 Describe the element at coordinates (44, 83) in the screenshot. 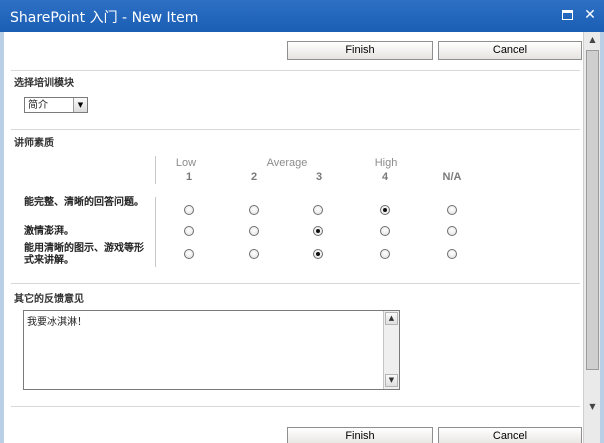

I see `module-label: 选择培训模块` at that location.